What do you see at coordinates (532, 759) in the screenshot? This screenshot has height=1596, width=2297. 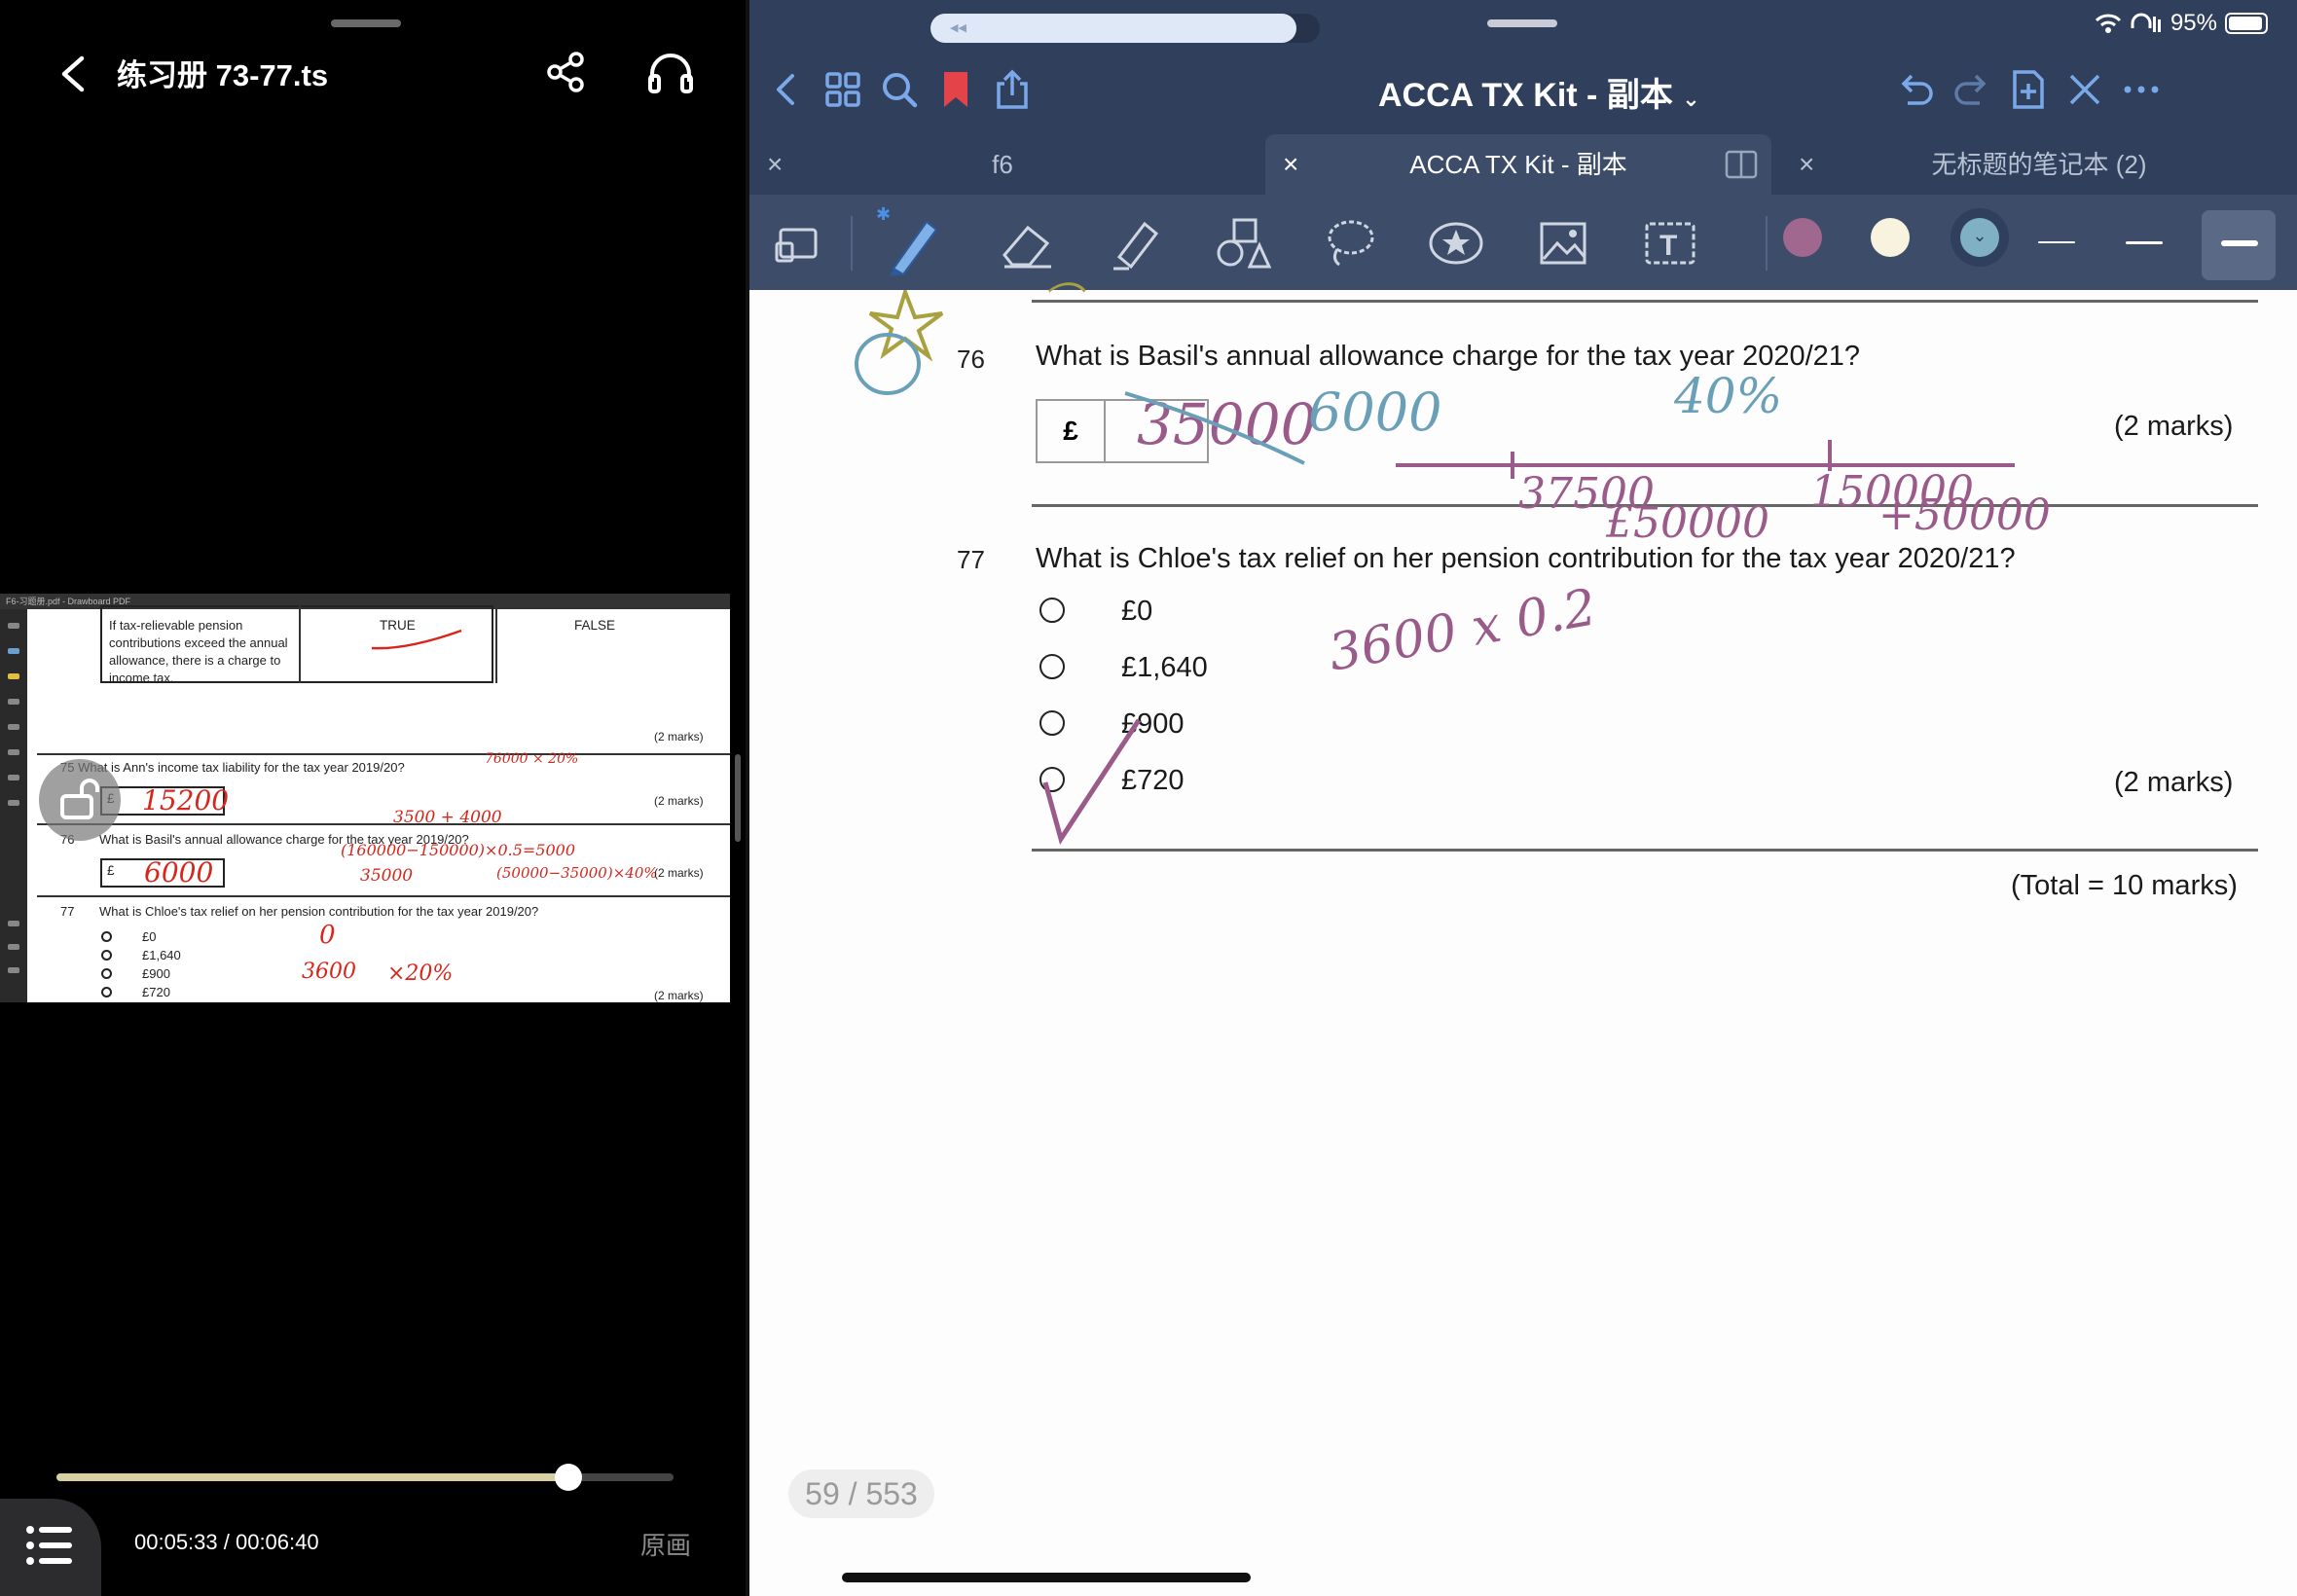 I see `q75-note-a: 76000 × 20%` at bounding box center [532, 759].